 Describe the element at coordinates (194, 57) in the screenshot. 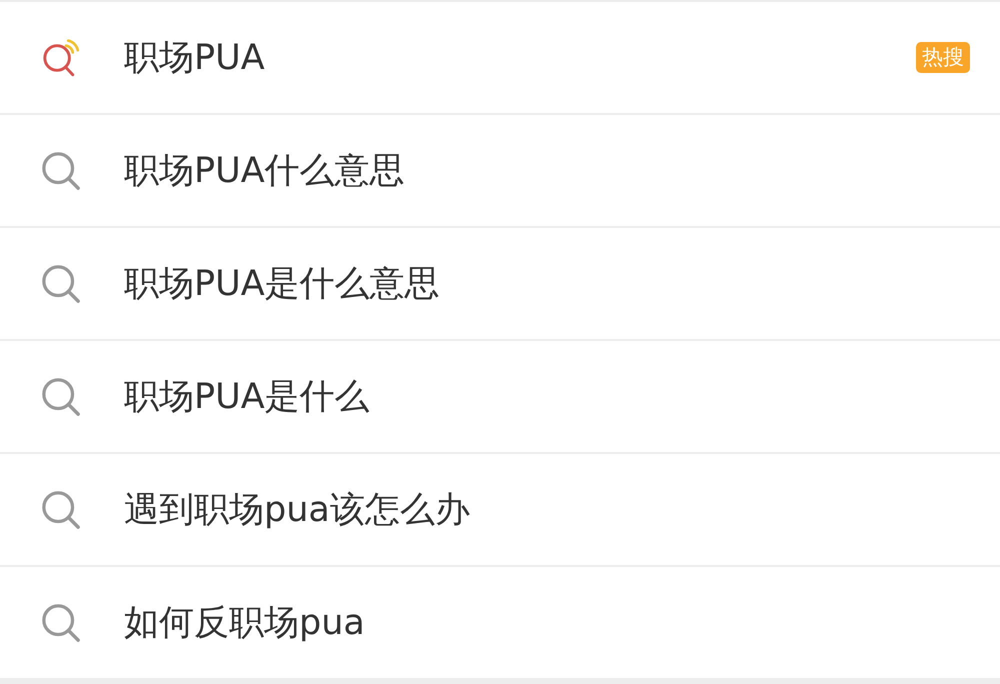

I see `suggestion-text: 职场PUA` at that location.